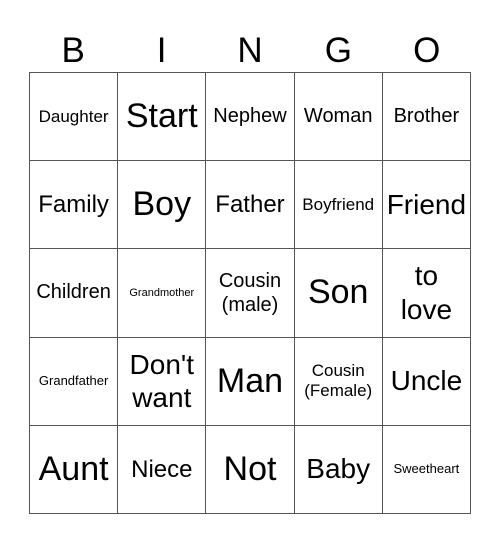 This screenshot has height=544, width=500. I want to click on header-letter-n: N, so click(250, 50).